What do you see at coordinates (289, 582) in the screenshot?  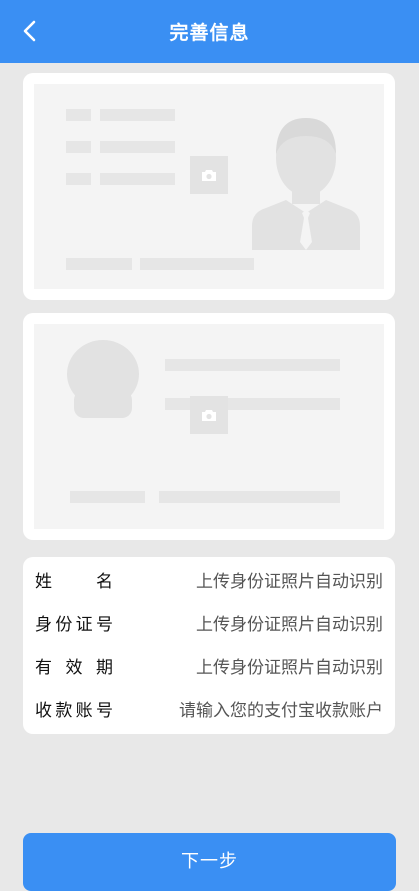 I see `name-value: 上传身份证照片自动识别` at bounding box center [289, 582].